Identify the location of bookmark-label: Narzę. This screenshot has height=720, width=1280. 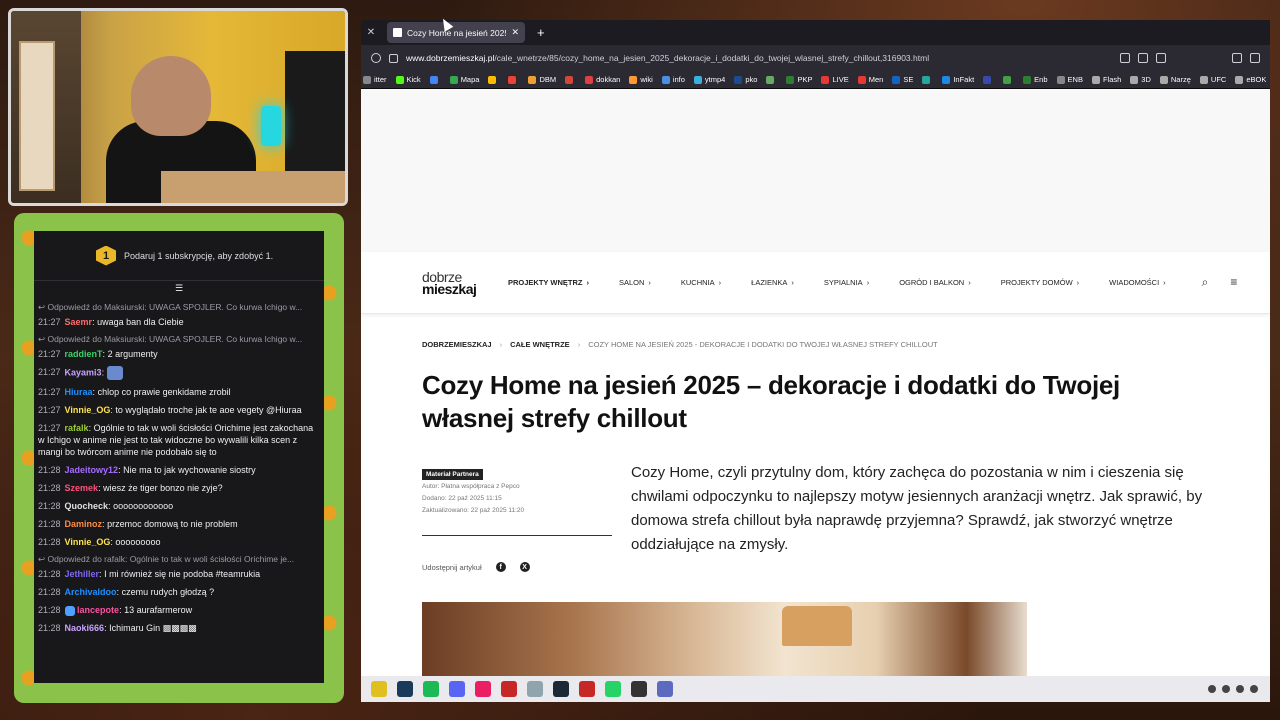
(1180, 79).